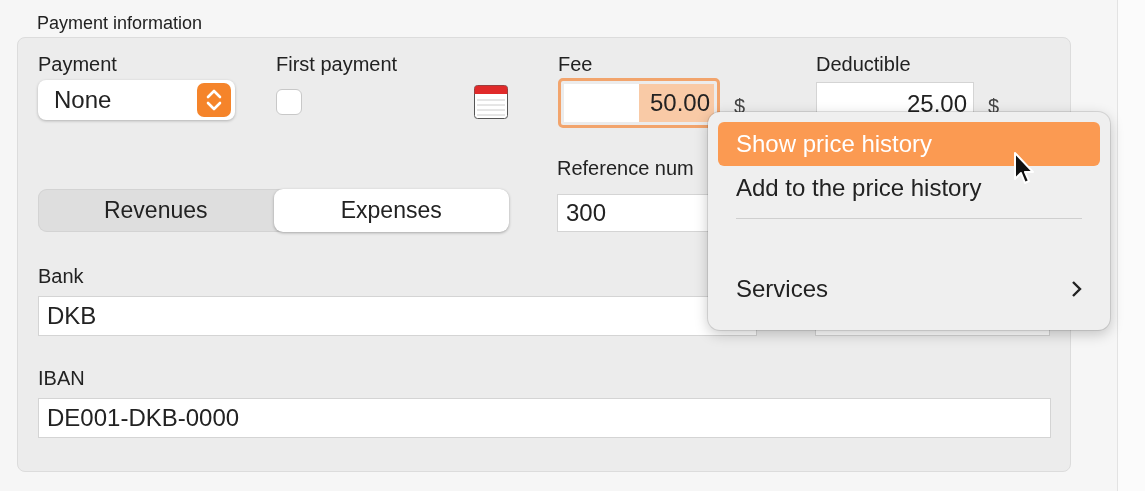 The height and width of the screenshot is (491, 1145). Describe the element at coordinates (491, 102) in the screenshot. I see `calendar-icon` at that location.